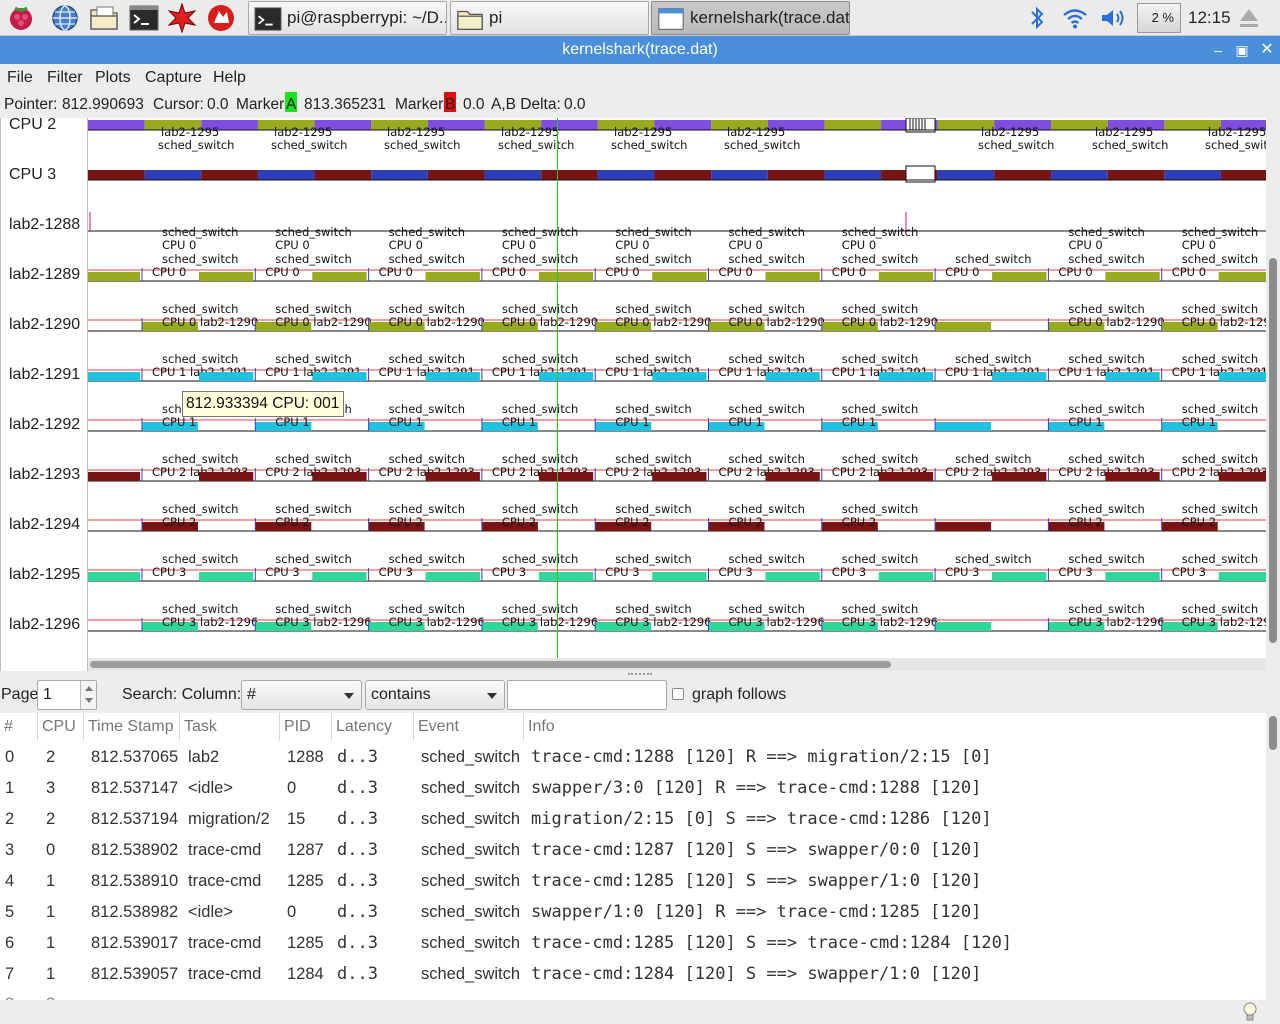  Describe the element at coordinates (1159, 18) in the screenshot. I see `cpu-usage-monitor: 2 %` at that location.